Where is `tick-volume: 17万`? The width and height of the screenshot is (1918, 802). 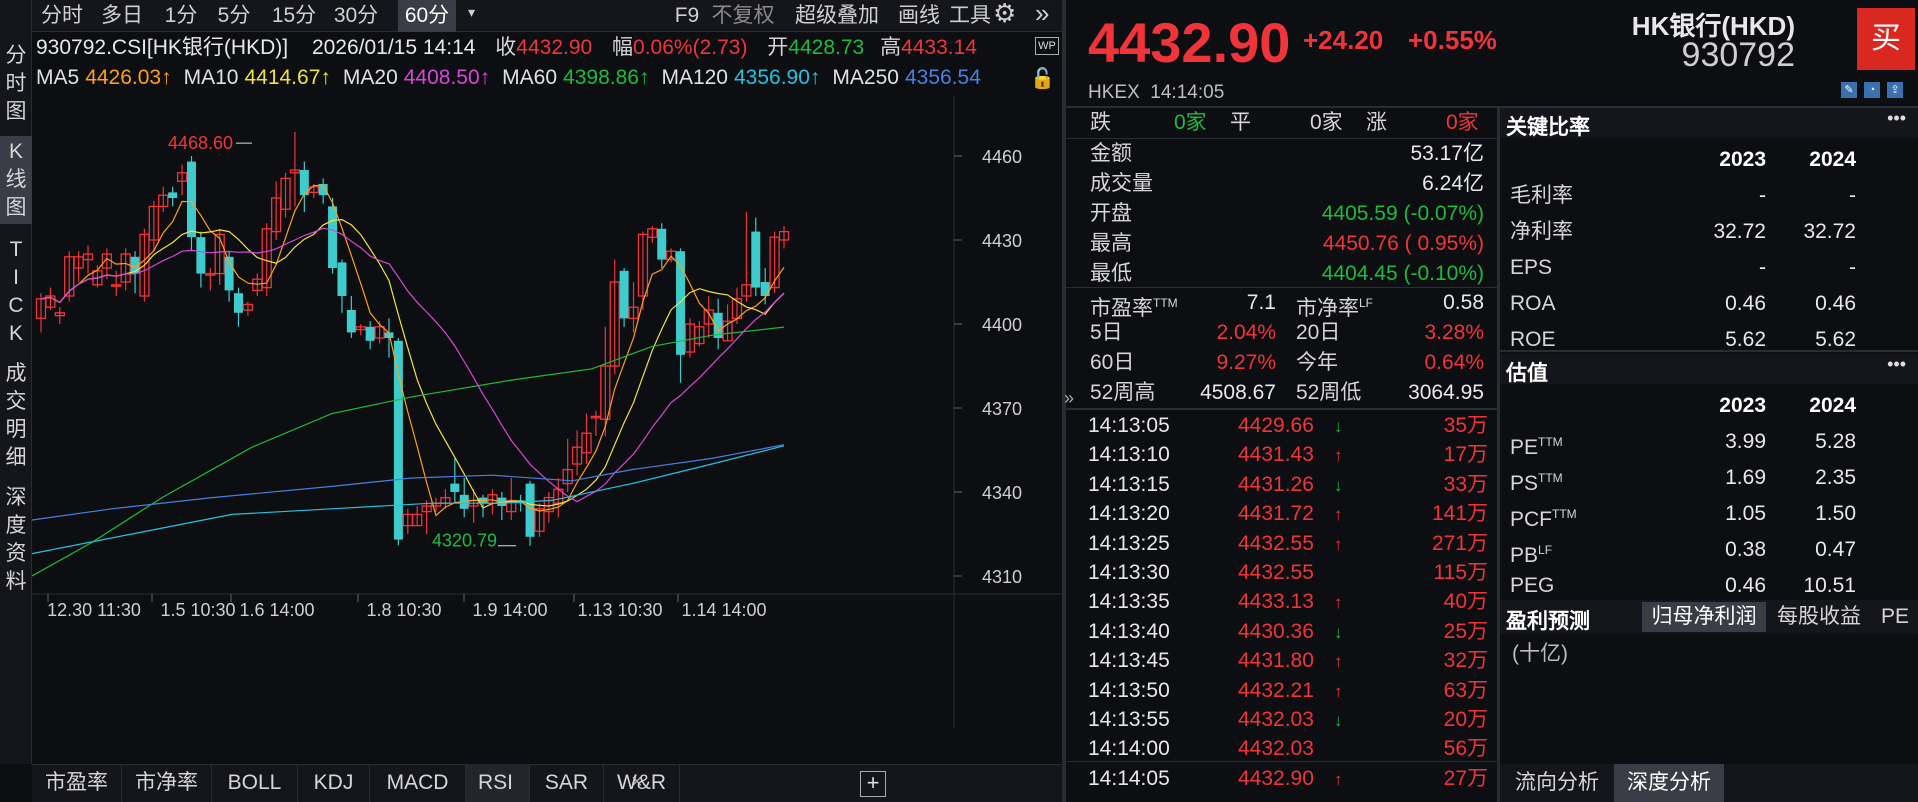
tick-volume: 17万 is located at coordinates (1465, 455).